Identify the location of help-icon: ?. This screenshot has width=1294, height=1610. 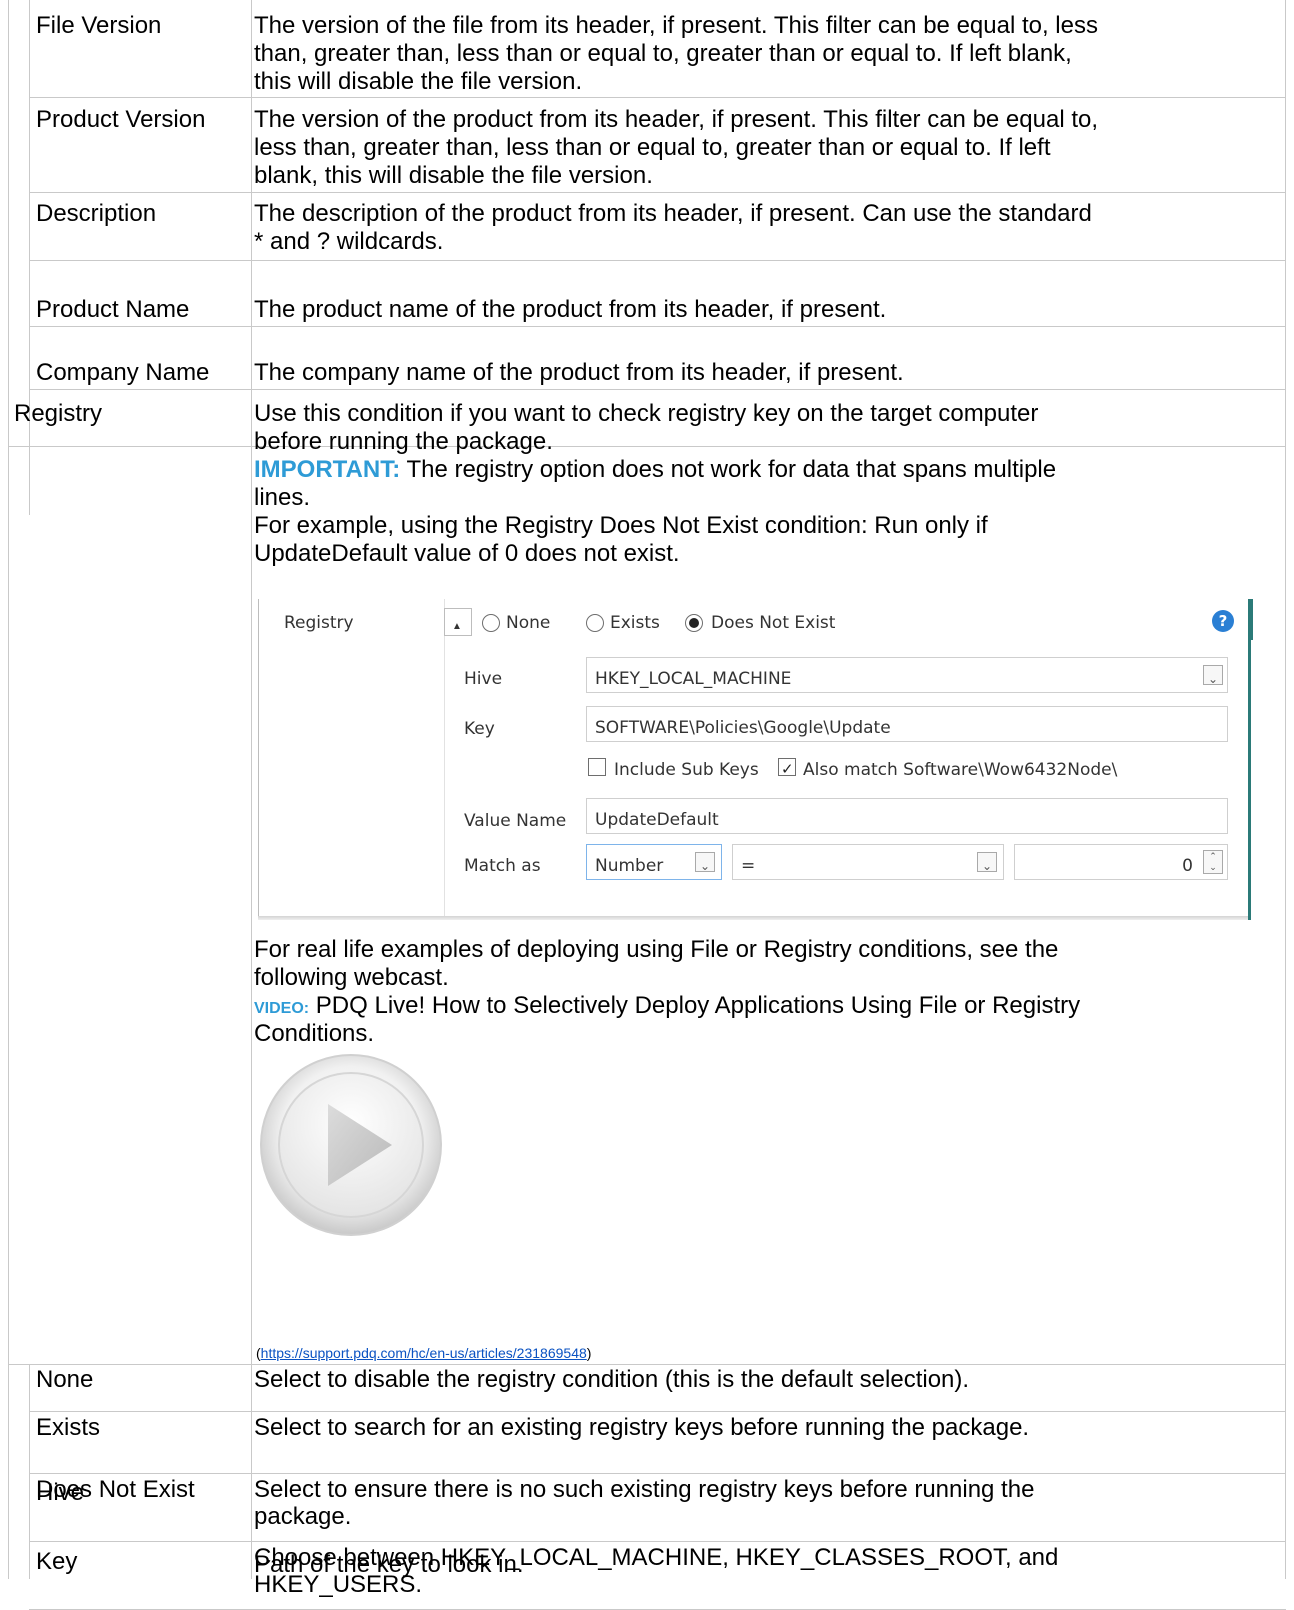
(1223, 621).